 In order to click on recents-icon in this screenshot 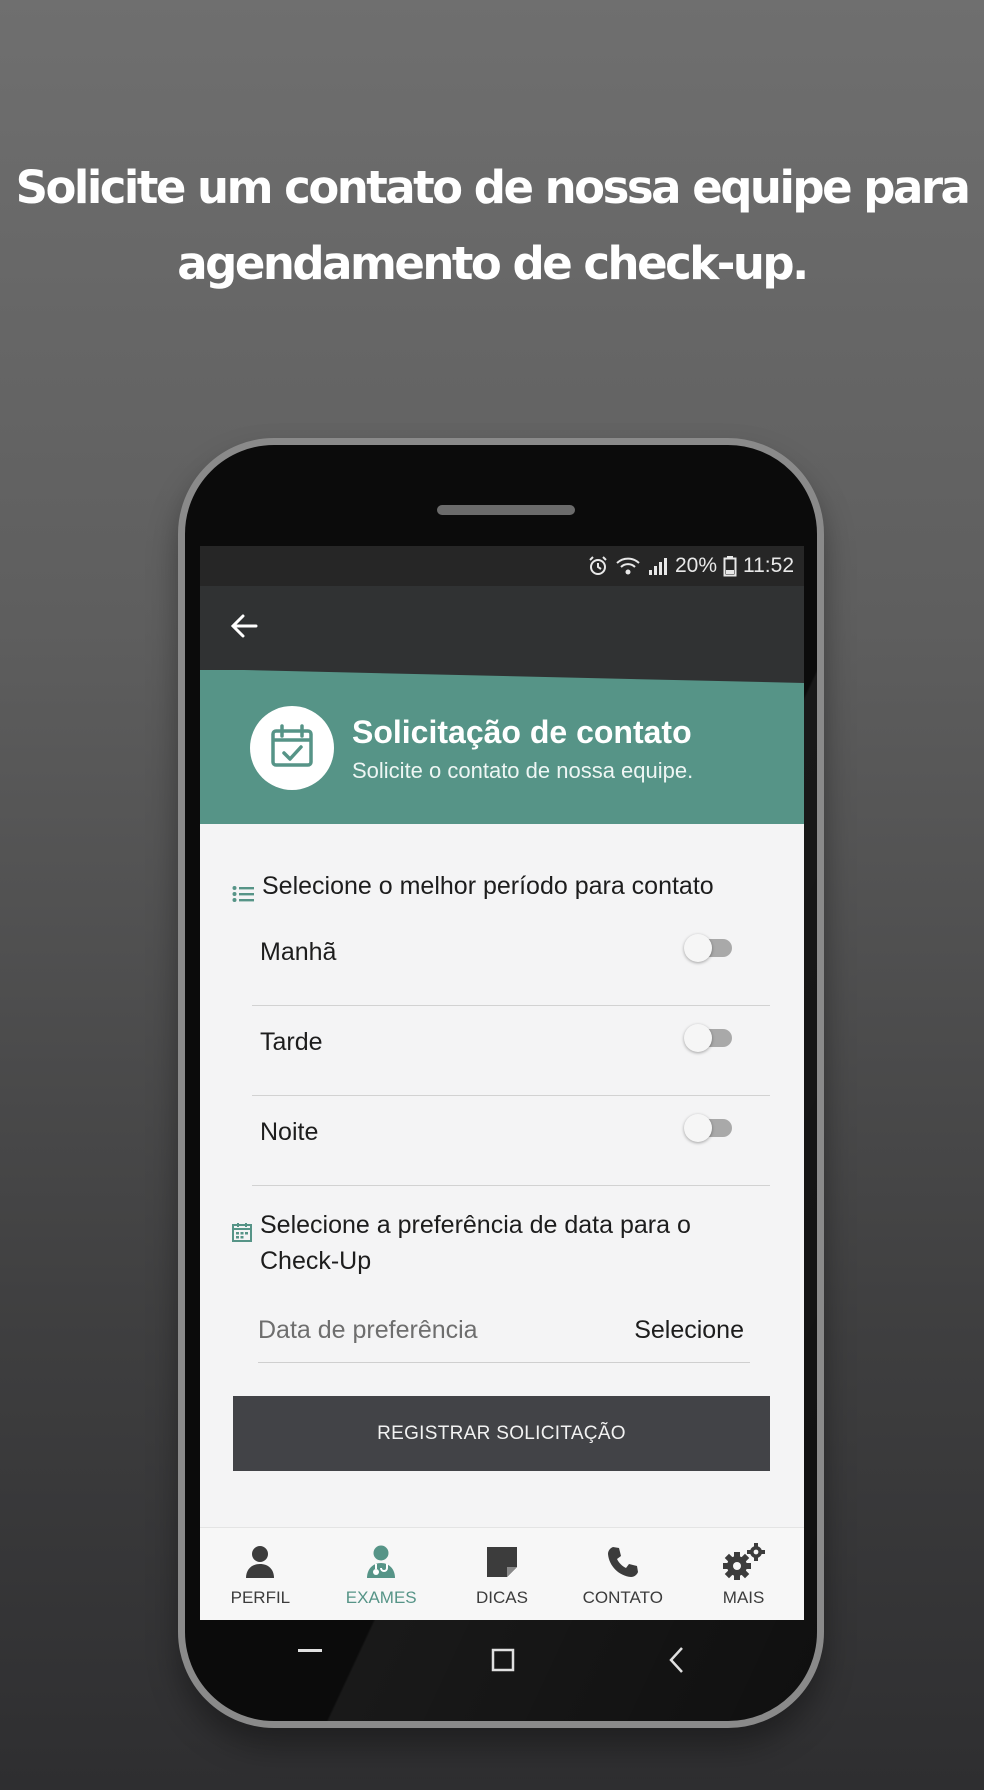, I will do `click(310, 1662)`.